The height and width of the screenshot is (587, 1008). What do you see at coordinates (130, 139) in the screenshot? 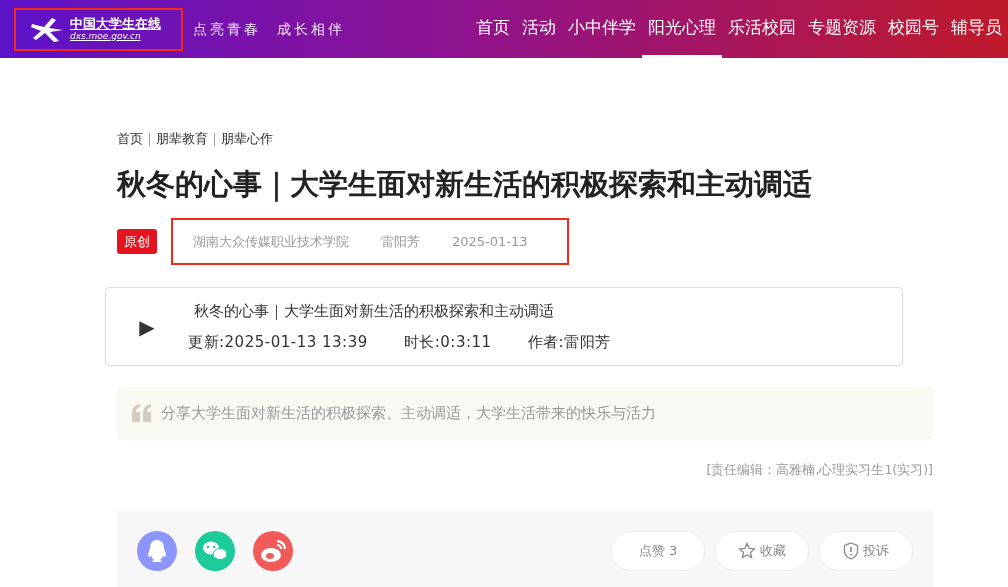
I see `breadcrumb-link: 首页` at bounding box center [130, 139].